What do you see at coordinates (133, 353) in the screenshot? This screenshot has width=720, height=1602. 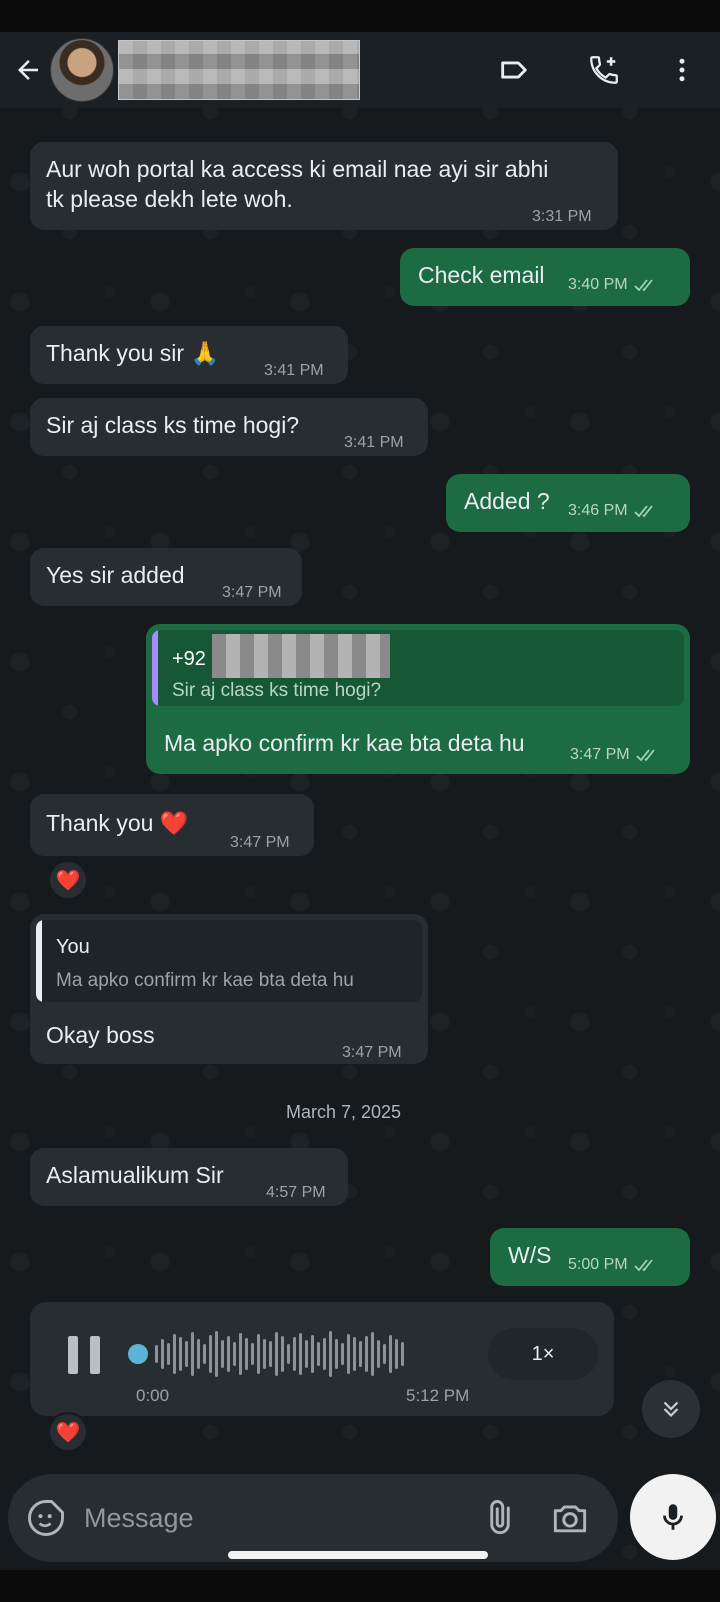 I see `message-text: Thank you sir 🙏` at bounding box center [133, 353].